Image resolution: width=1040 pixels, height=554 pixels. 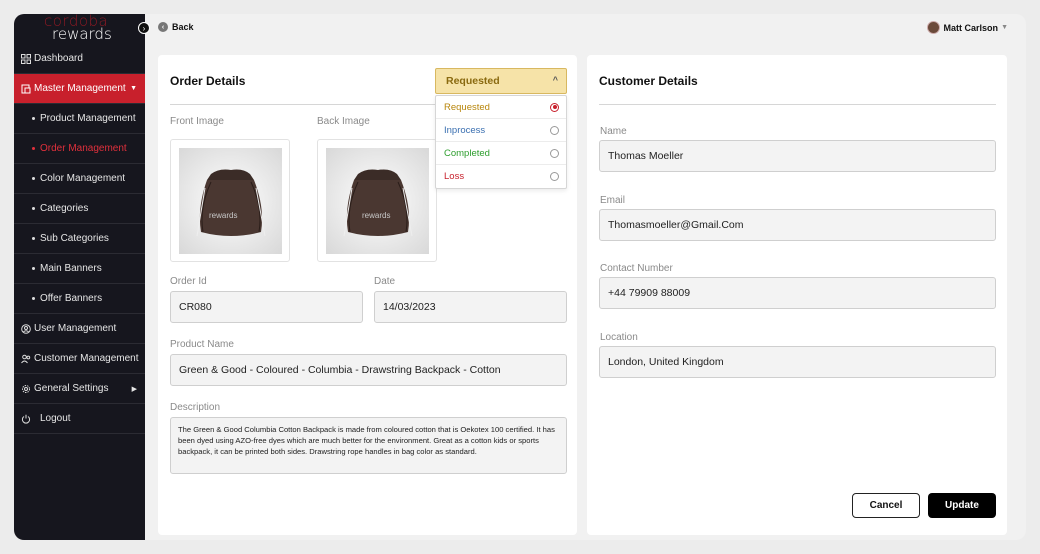 I want to click on sidebar-item-offer-banners: Offer Banners, so click(x=79, y=299).